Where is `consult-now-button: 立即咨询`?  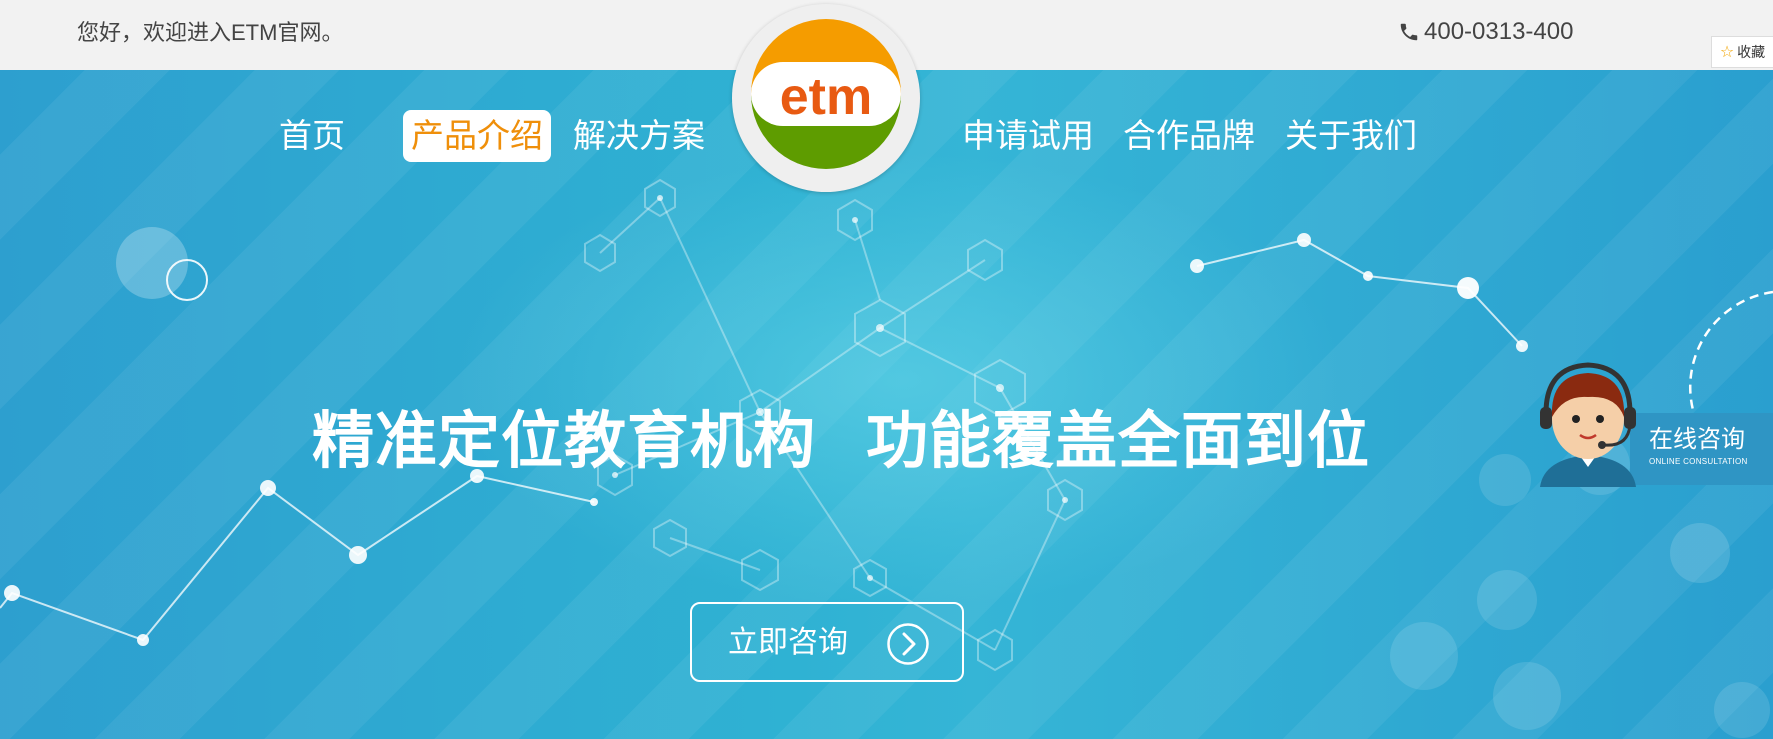
consult-now-button: 立即咨询 is located at coordinates (827, 642).